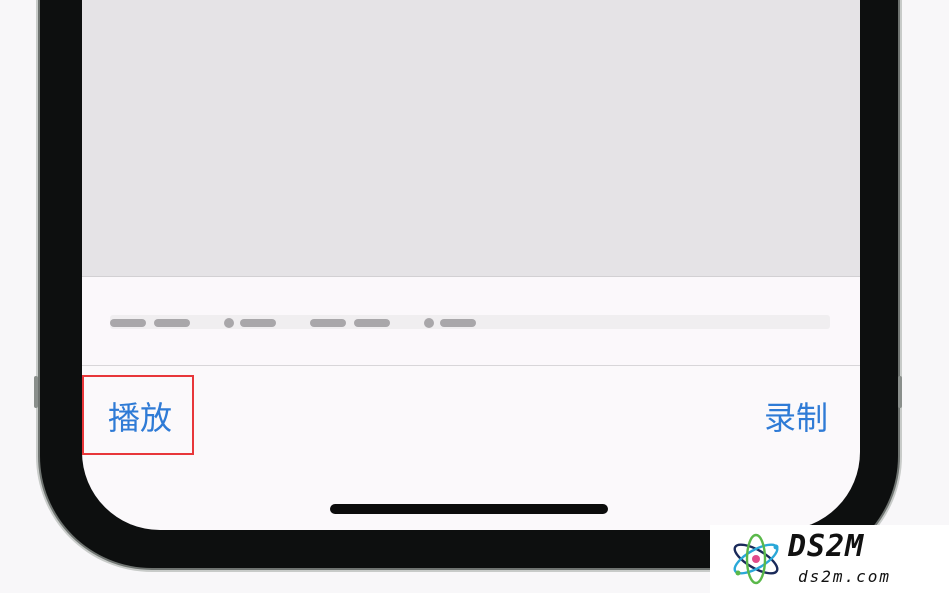 The height and width of the screenshot is (593, 949). Describe the element at coordinates (36, 392) in the screenshot. I see `side-button-left` at that location.